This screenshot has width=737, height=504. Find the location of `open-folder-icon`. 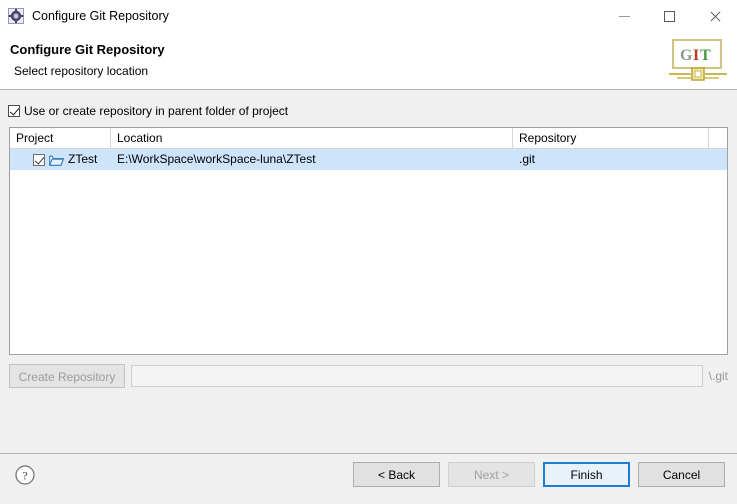

open-folder-icon is located at coordinates (56, 159).